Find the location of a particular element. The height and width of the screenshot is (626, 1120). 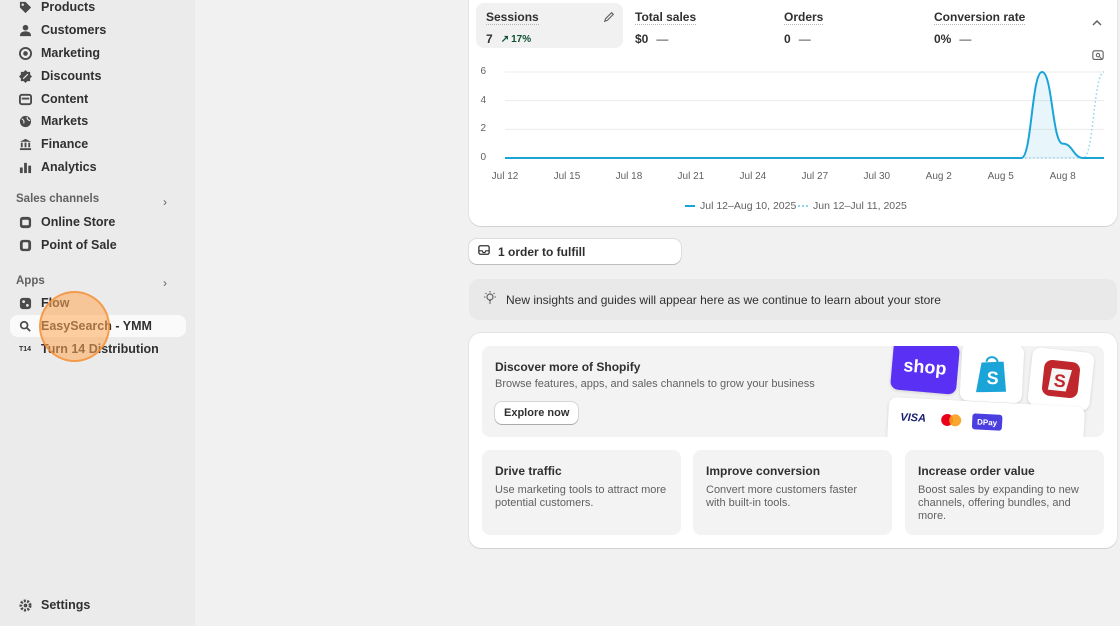

app-store-icon: S is located at coordinates (1061, 379).